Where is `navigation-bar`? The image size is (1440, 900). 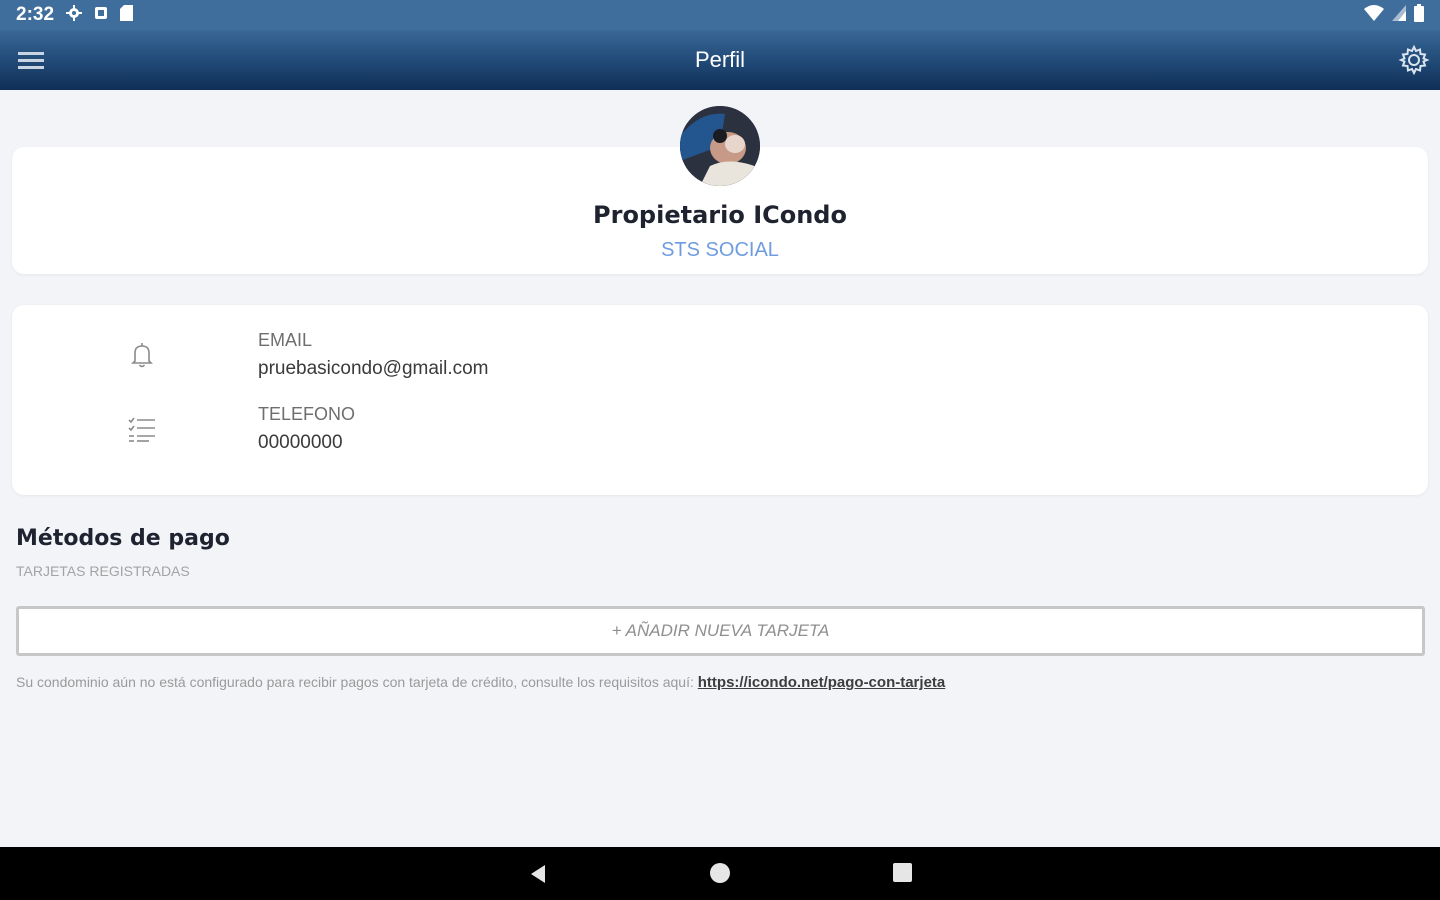 navigation-bar is located at coordinates (720, 873).